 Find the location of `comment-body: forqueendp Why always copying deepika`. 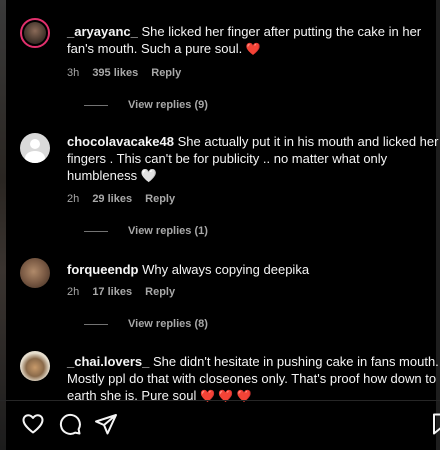

comment-body: forqueendp Why always copying deepika is located at coordinates (253, 269).